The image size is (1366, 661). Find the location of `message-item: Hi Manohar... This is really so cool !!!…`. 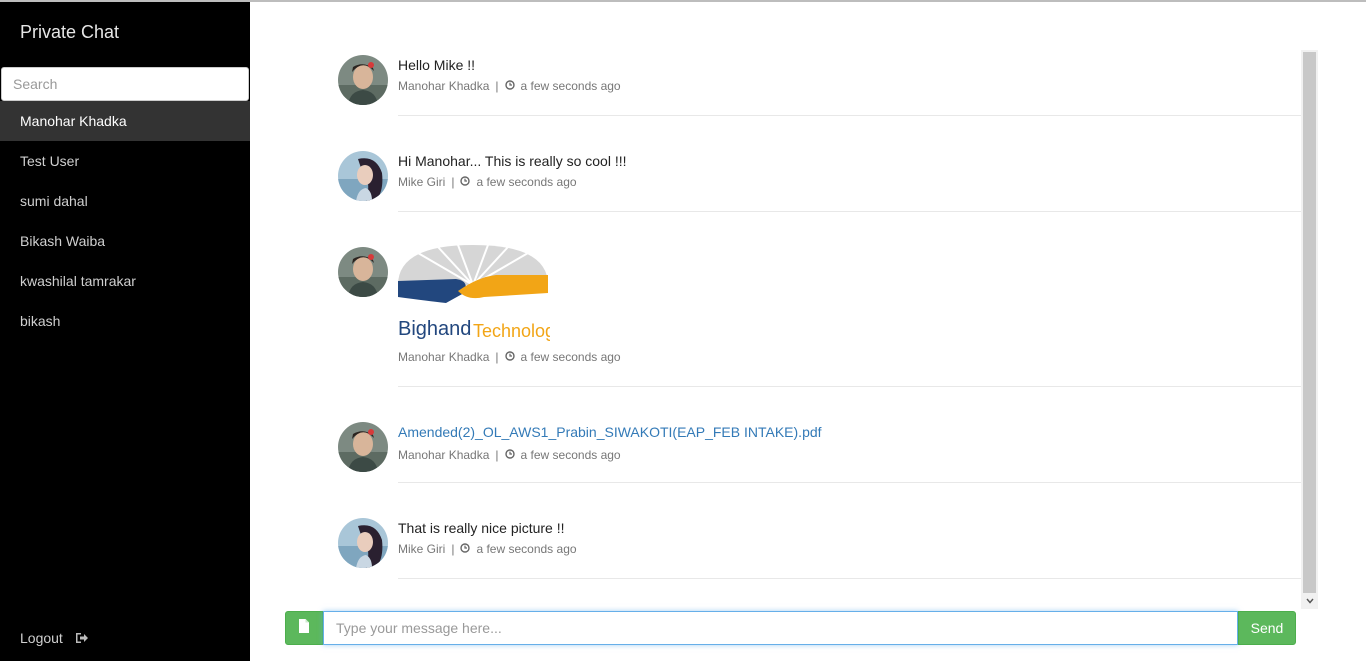

message-item: Hi Manohar... This is really so cool !!!… is located at coordinates (819, 179).